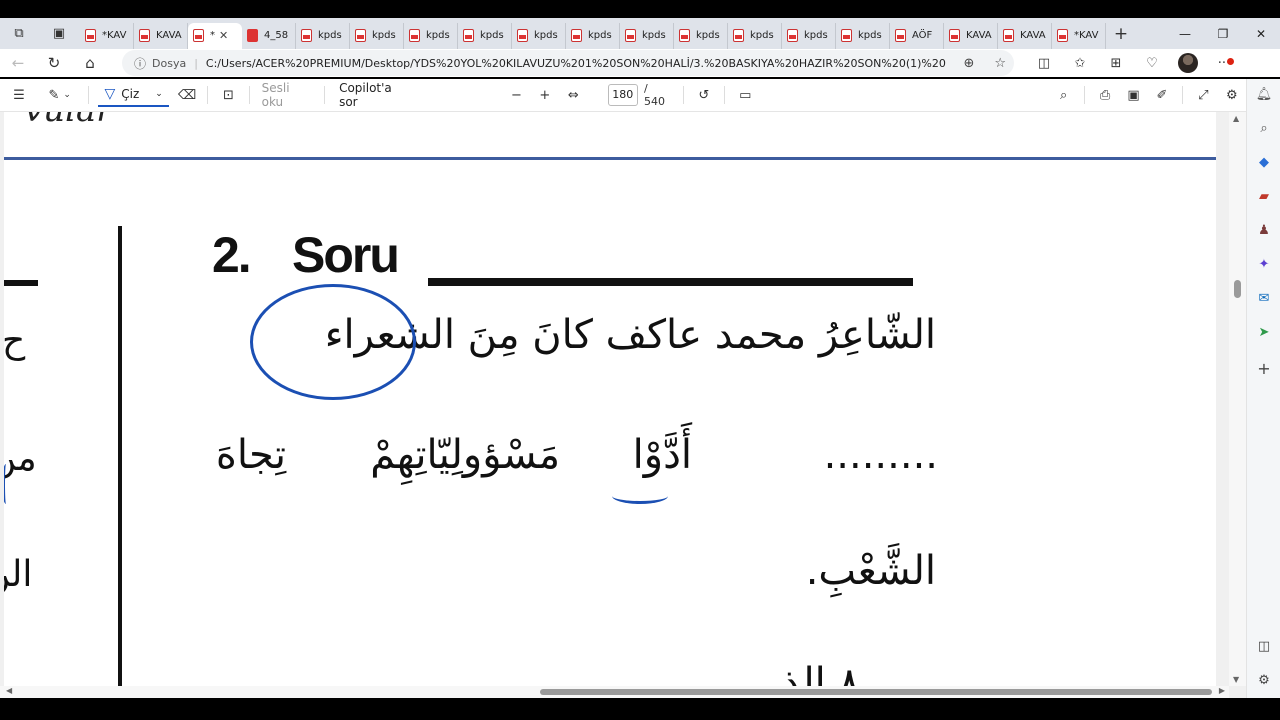 Image resolution: width=1280 pixels, height=720 pixels. Describe the element at coordinates (1222, 690) in the screenshot. I see `scroll-right-icon: ▶` at that location.